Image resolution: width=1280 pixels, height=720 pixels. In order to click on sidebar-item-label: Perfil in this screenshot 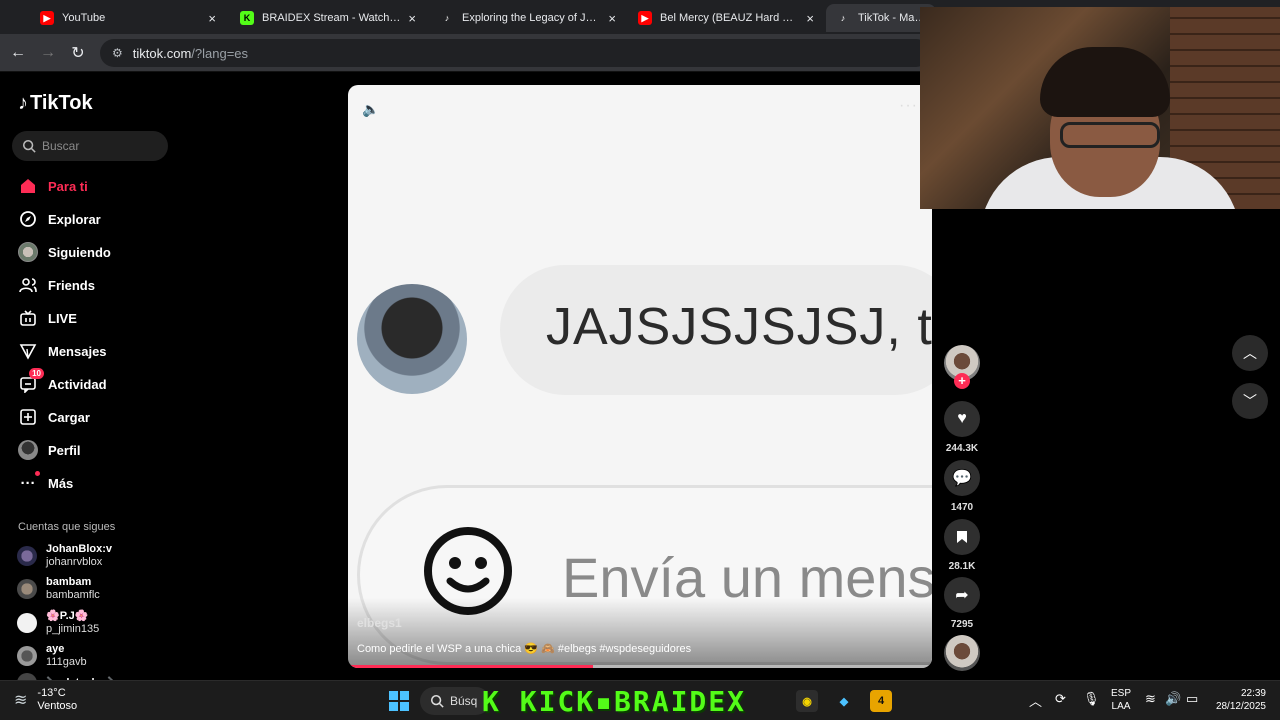, I will do `click(64, 450)`.